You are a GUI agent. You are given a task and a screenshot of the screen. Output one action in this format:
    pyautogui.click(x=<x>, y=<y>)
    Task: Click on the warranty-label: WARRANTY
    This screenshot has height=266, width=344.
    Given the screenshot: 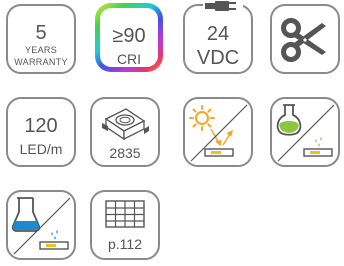 What is the action you would take?
    pyautogui.click(x=41, y=62)
    